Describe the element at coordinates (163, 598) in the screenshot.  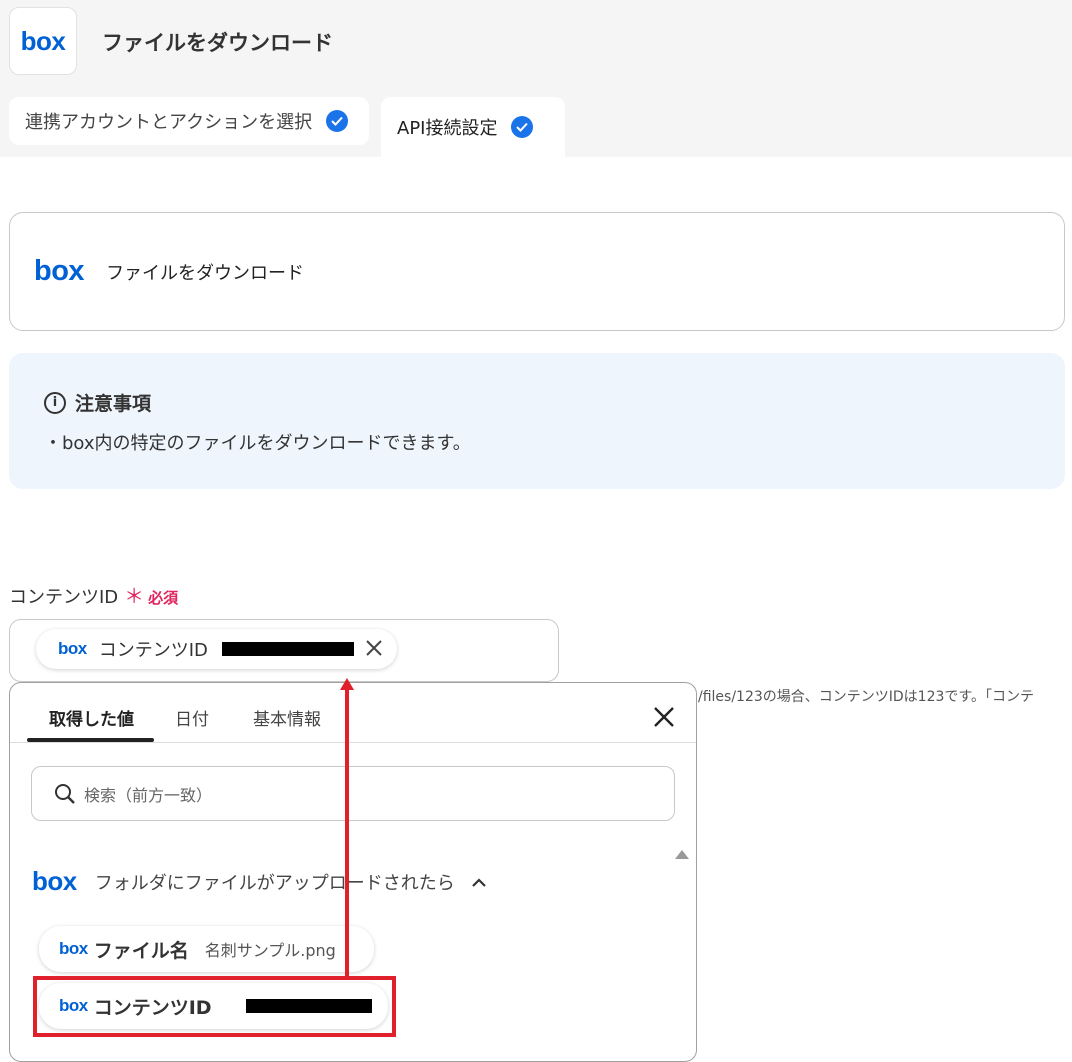
I see `required-text: 必須` at that location.